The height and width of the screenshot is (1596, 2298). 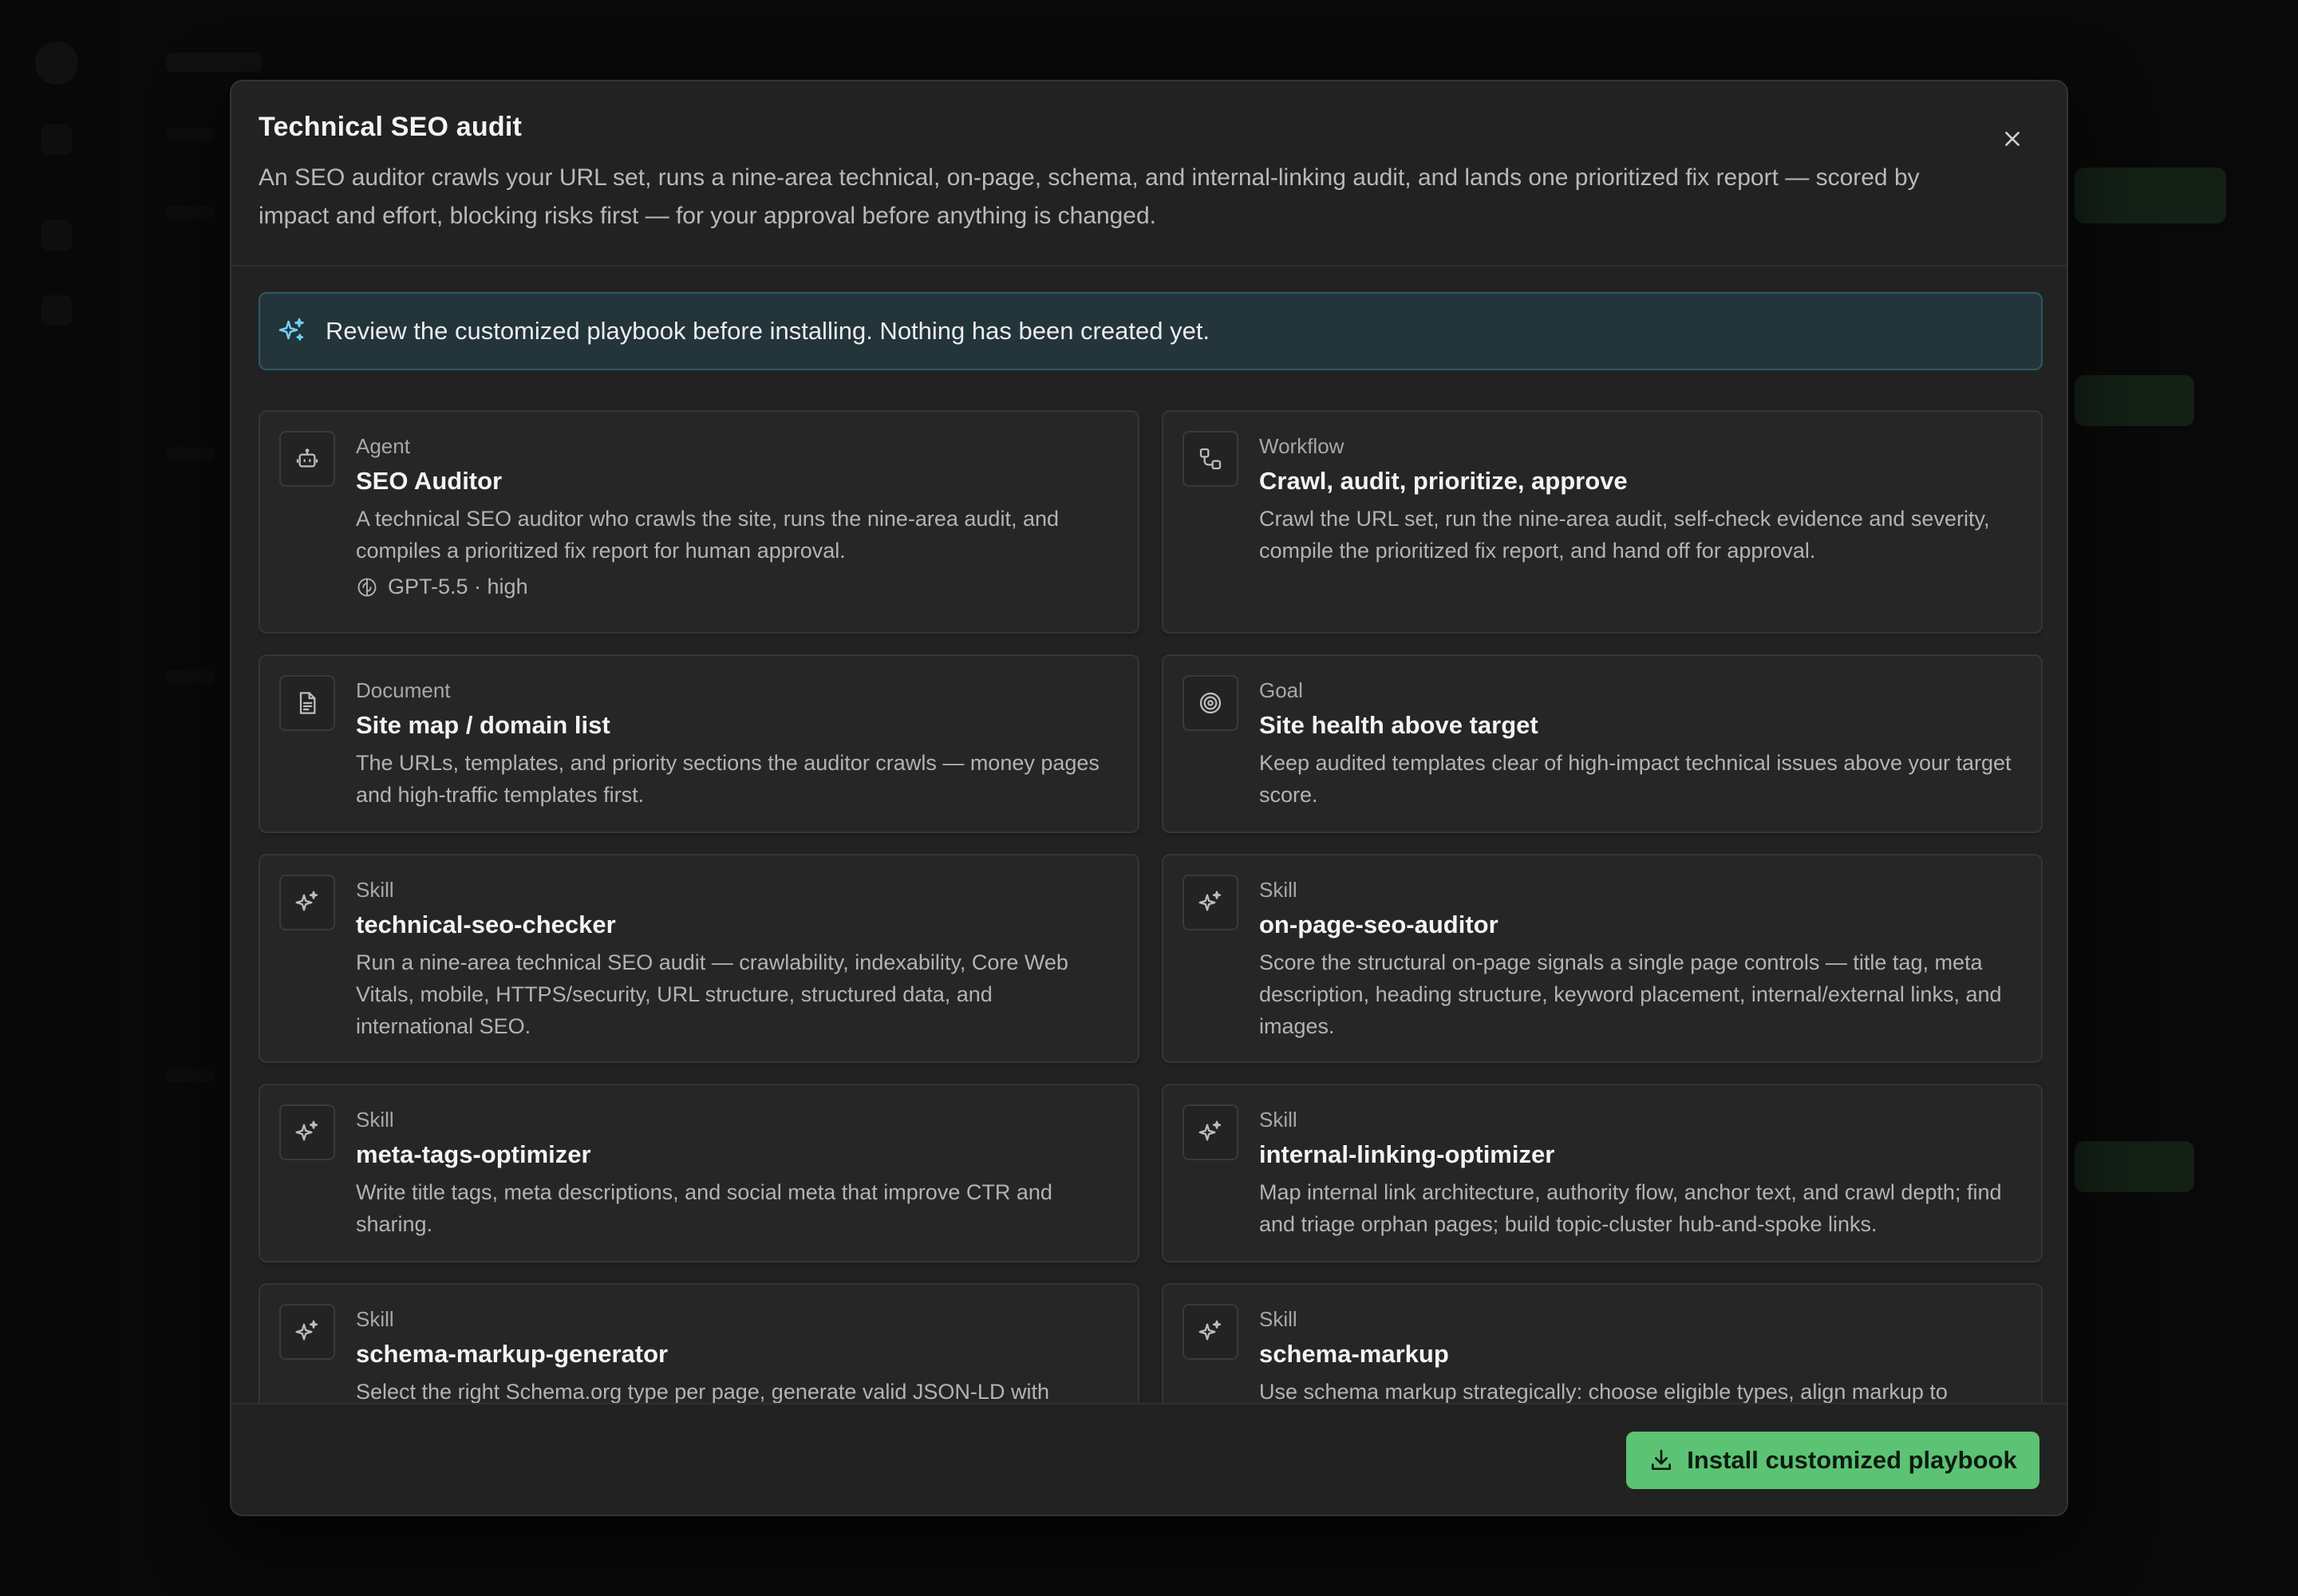 I want to click on model-setting: GPT-5.5 · high, so click(x=735, y=587).